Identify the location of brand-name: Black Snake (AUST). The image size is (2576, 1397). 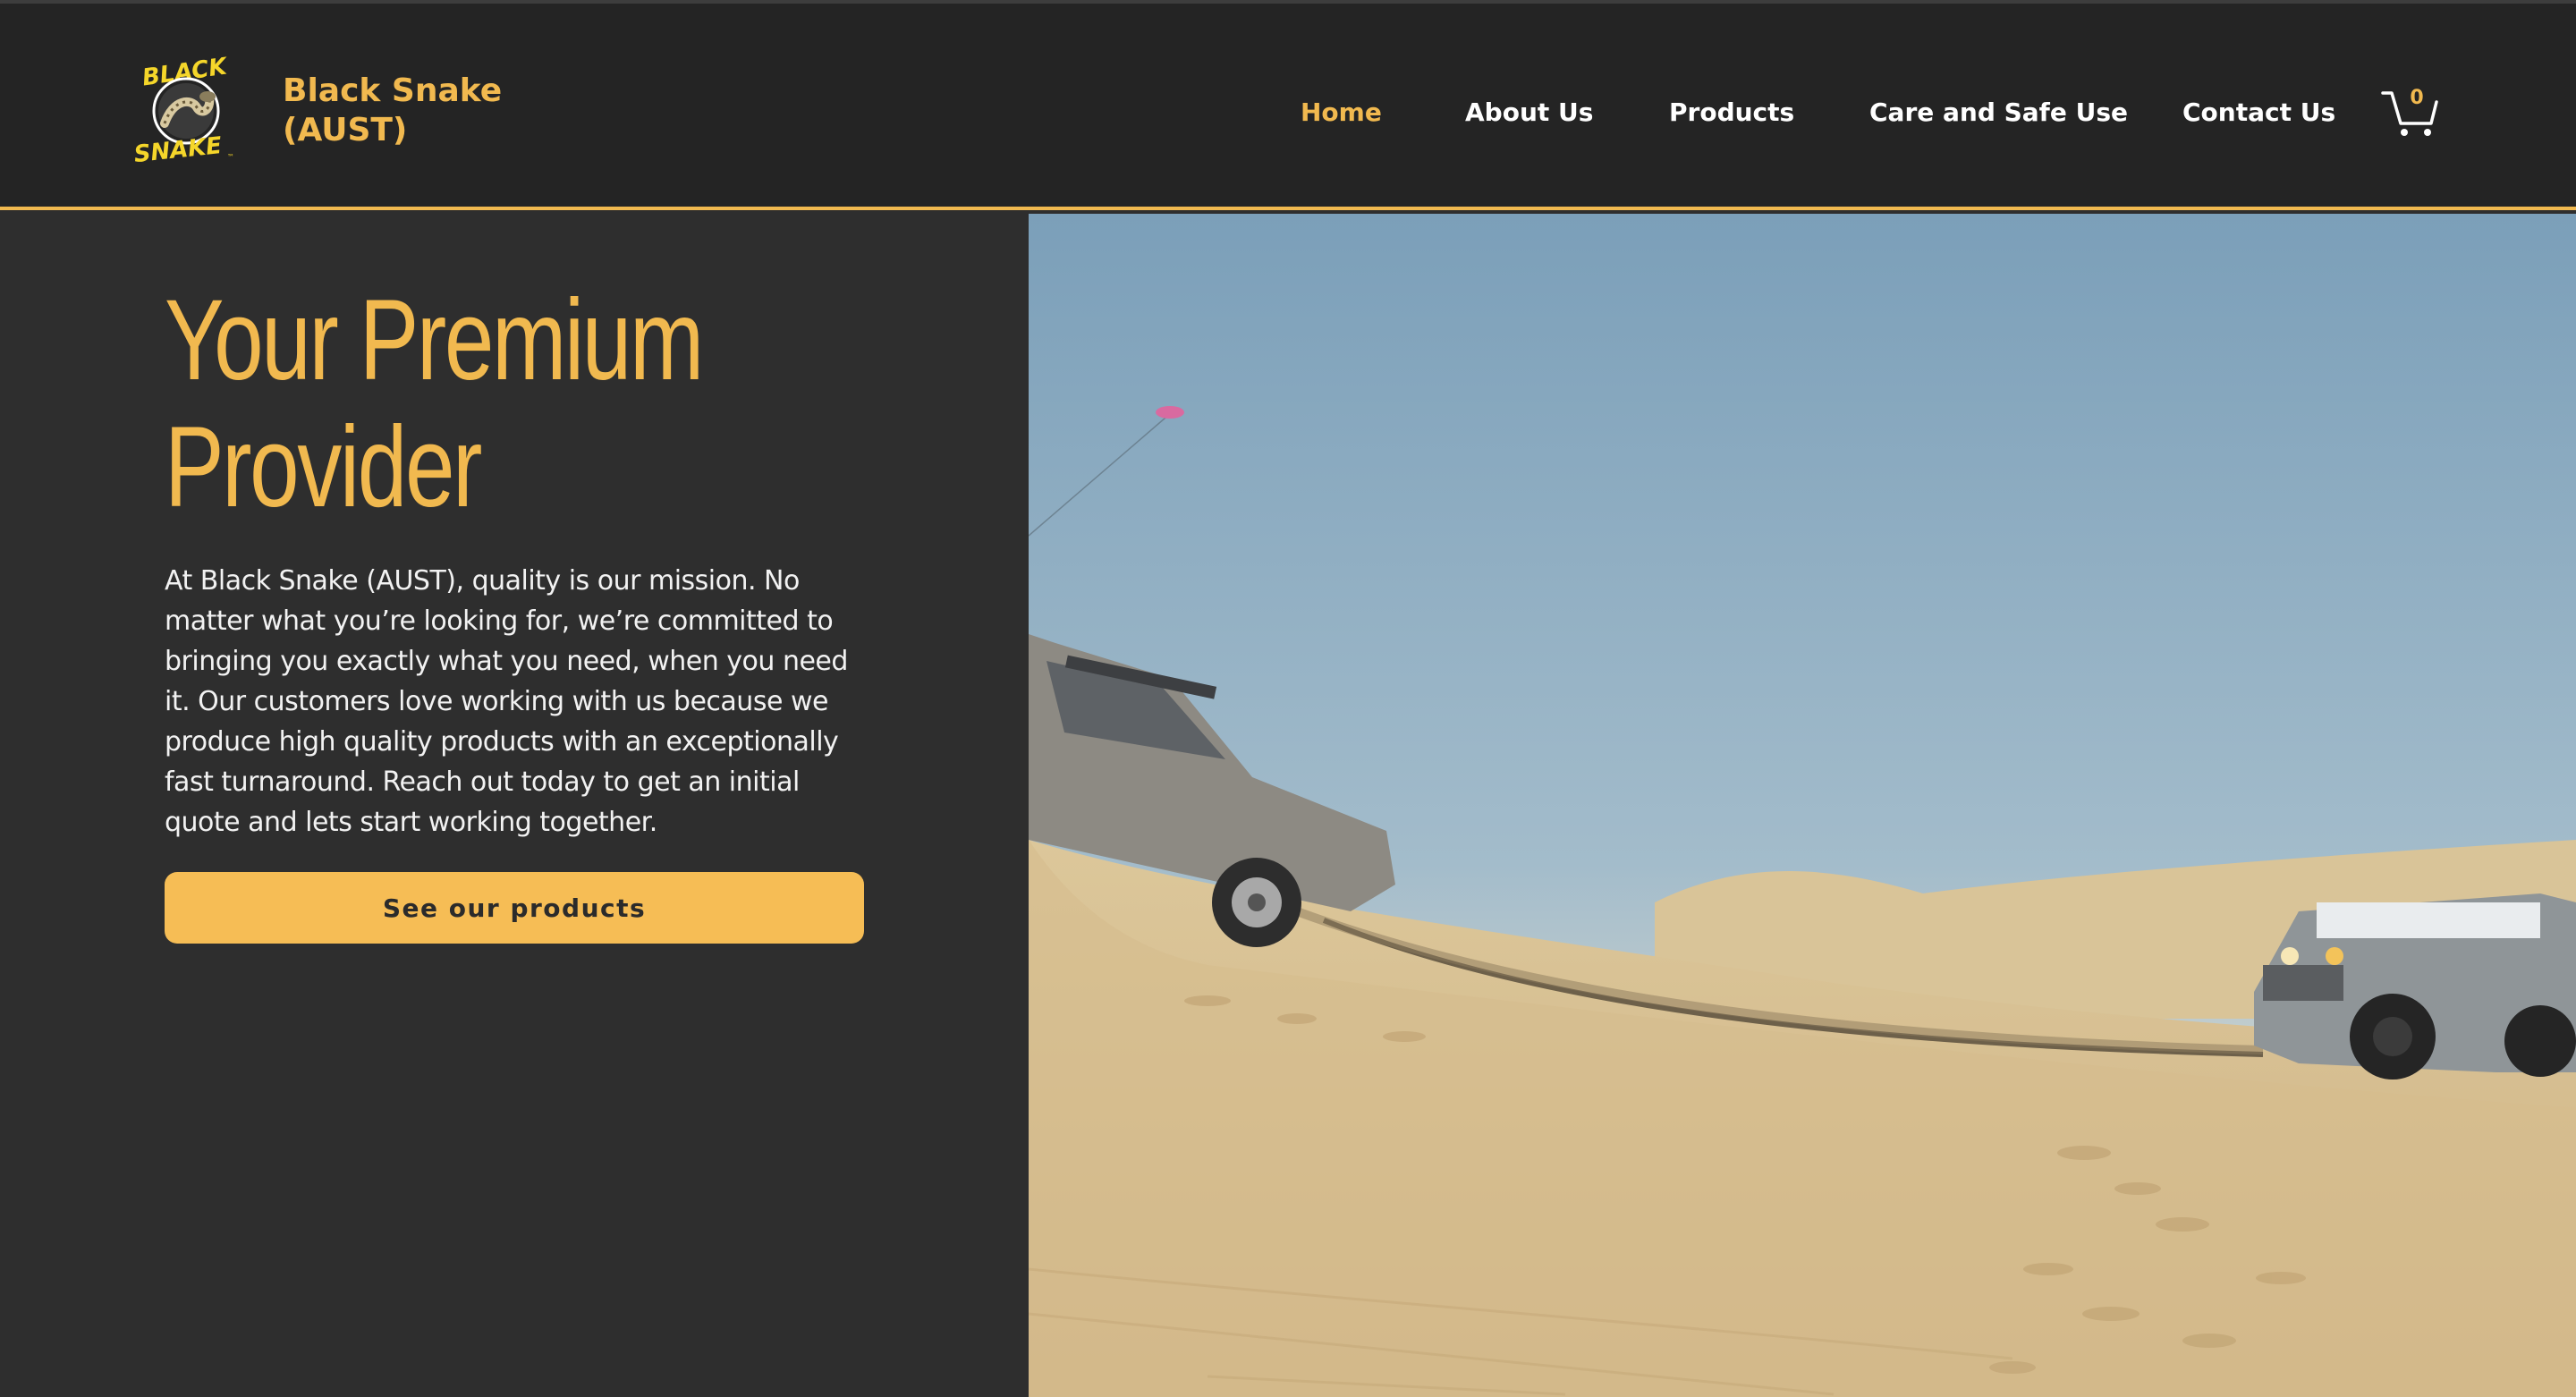
(399, 111).